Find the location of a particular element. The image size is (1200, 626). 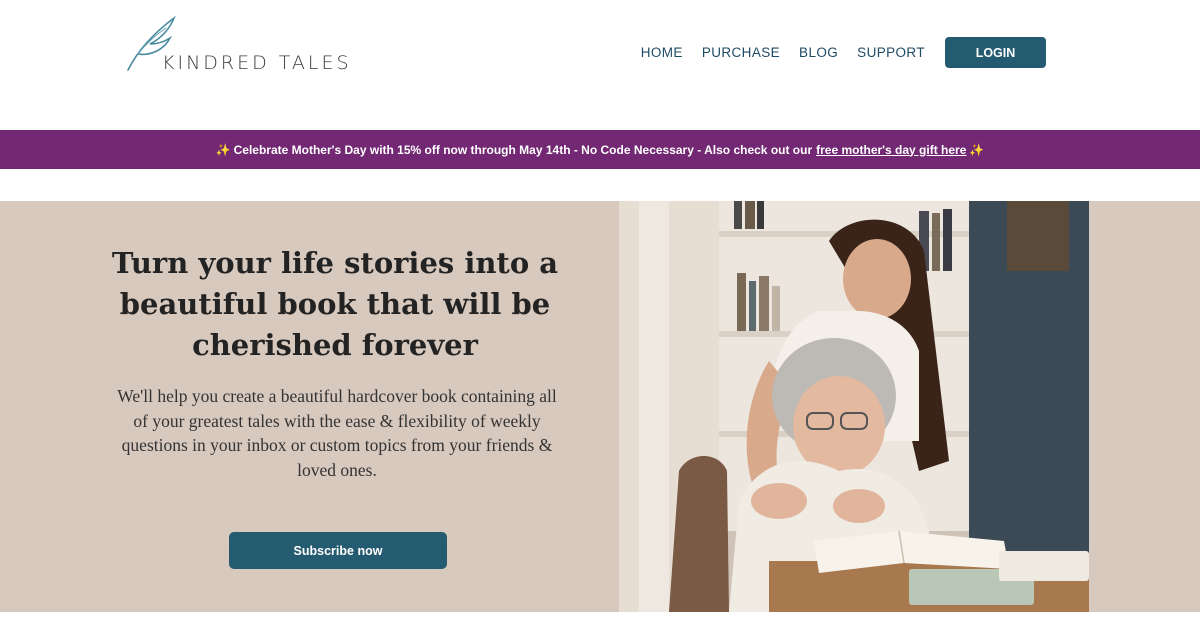

nav-home: HOME is located at coordinates (662, 52).